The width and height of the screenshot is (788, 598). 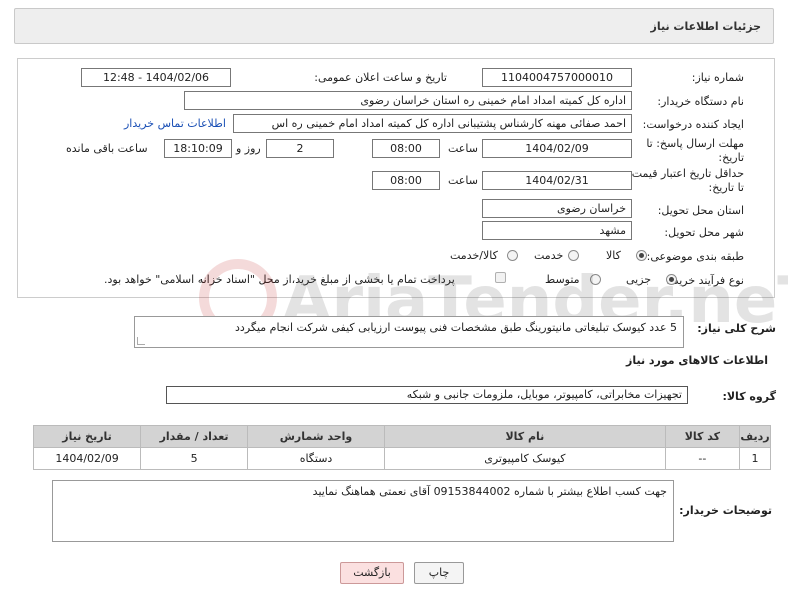 What do you see at coordinates (557, 180) in the screenshot?
I see `validity-date-field: 1404/02/31` at bounding box center [557, 180].